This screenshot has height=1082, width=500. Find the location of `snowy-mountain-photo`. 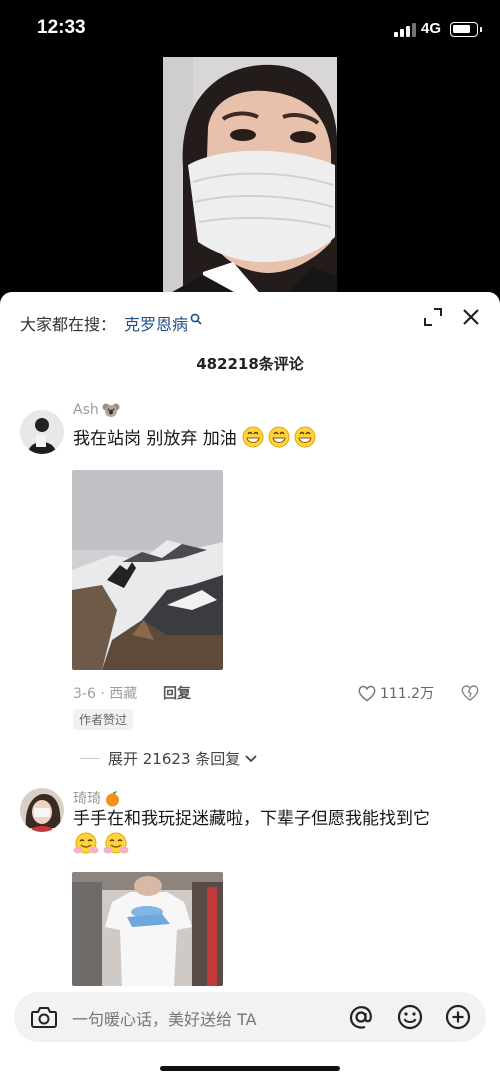

snowy-mountain-photo is located at coordinates (147, 570).